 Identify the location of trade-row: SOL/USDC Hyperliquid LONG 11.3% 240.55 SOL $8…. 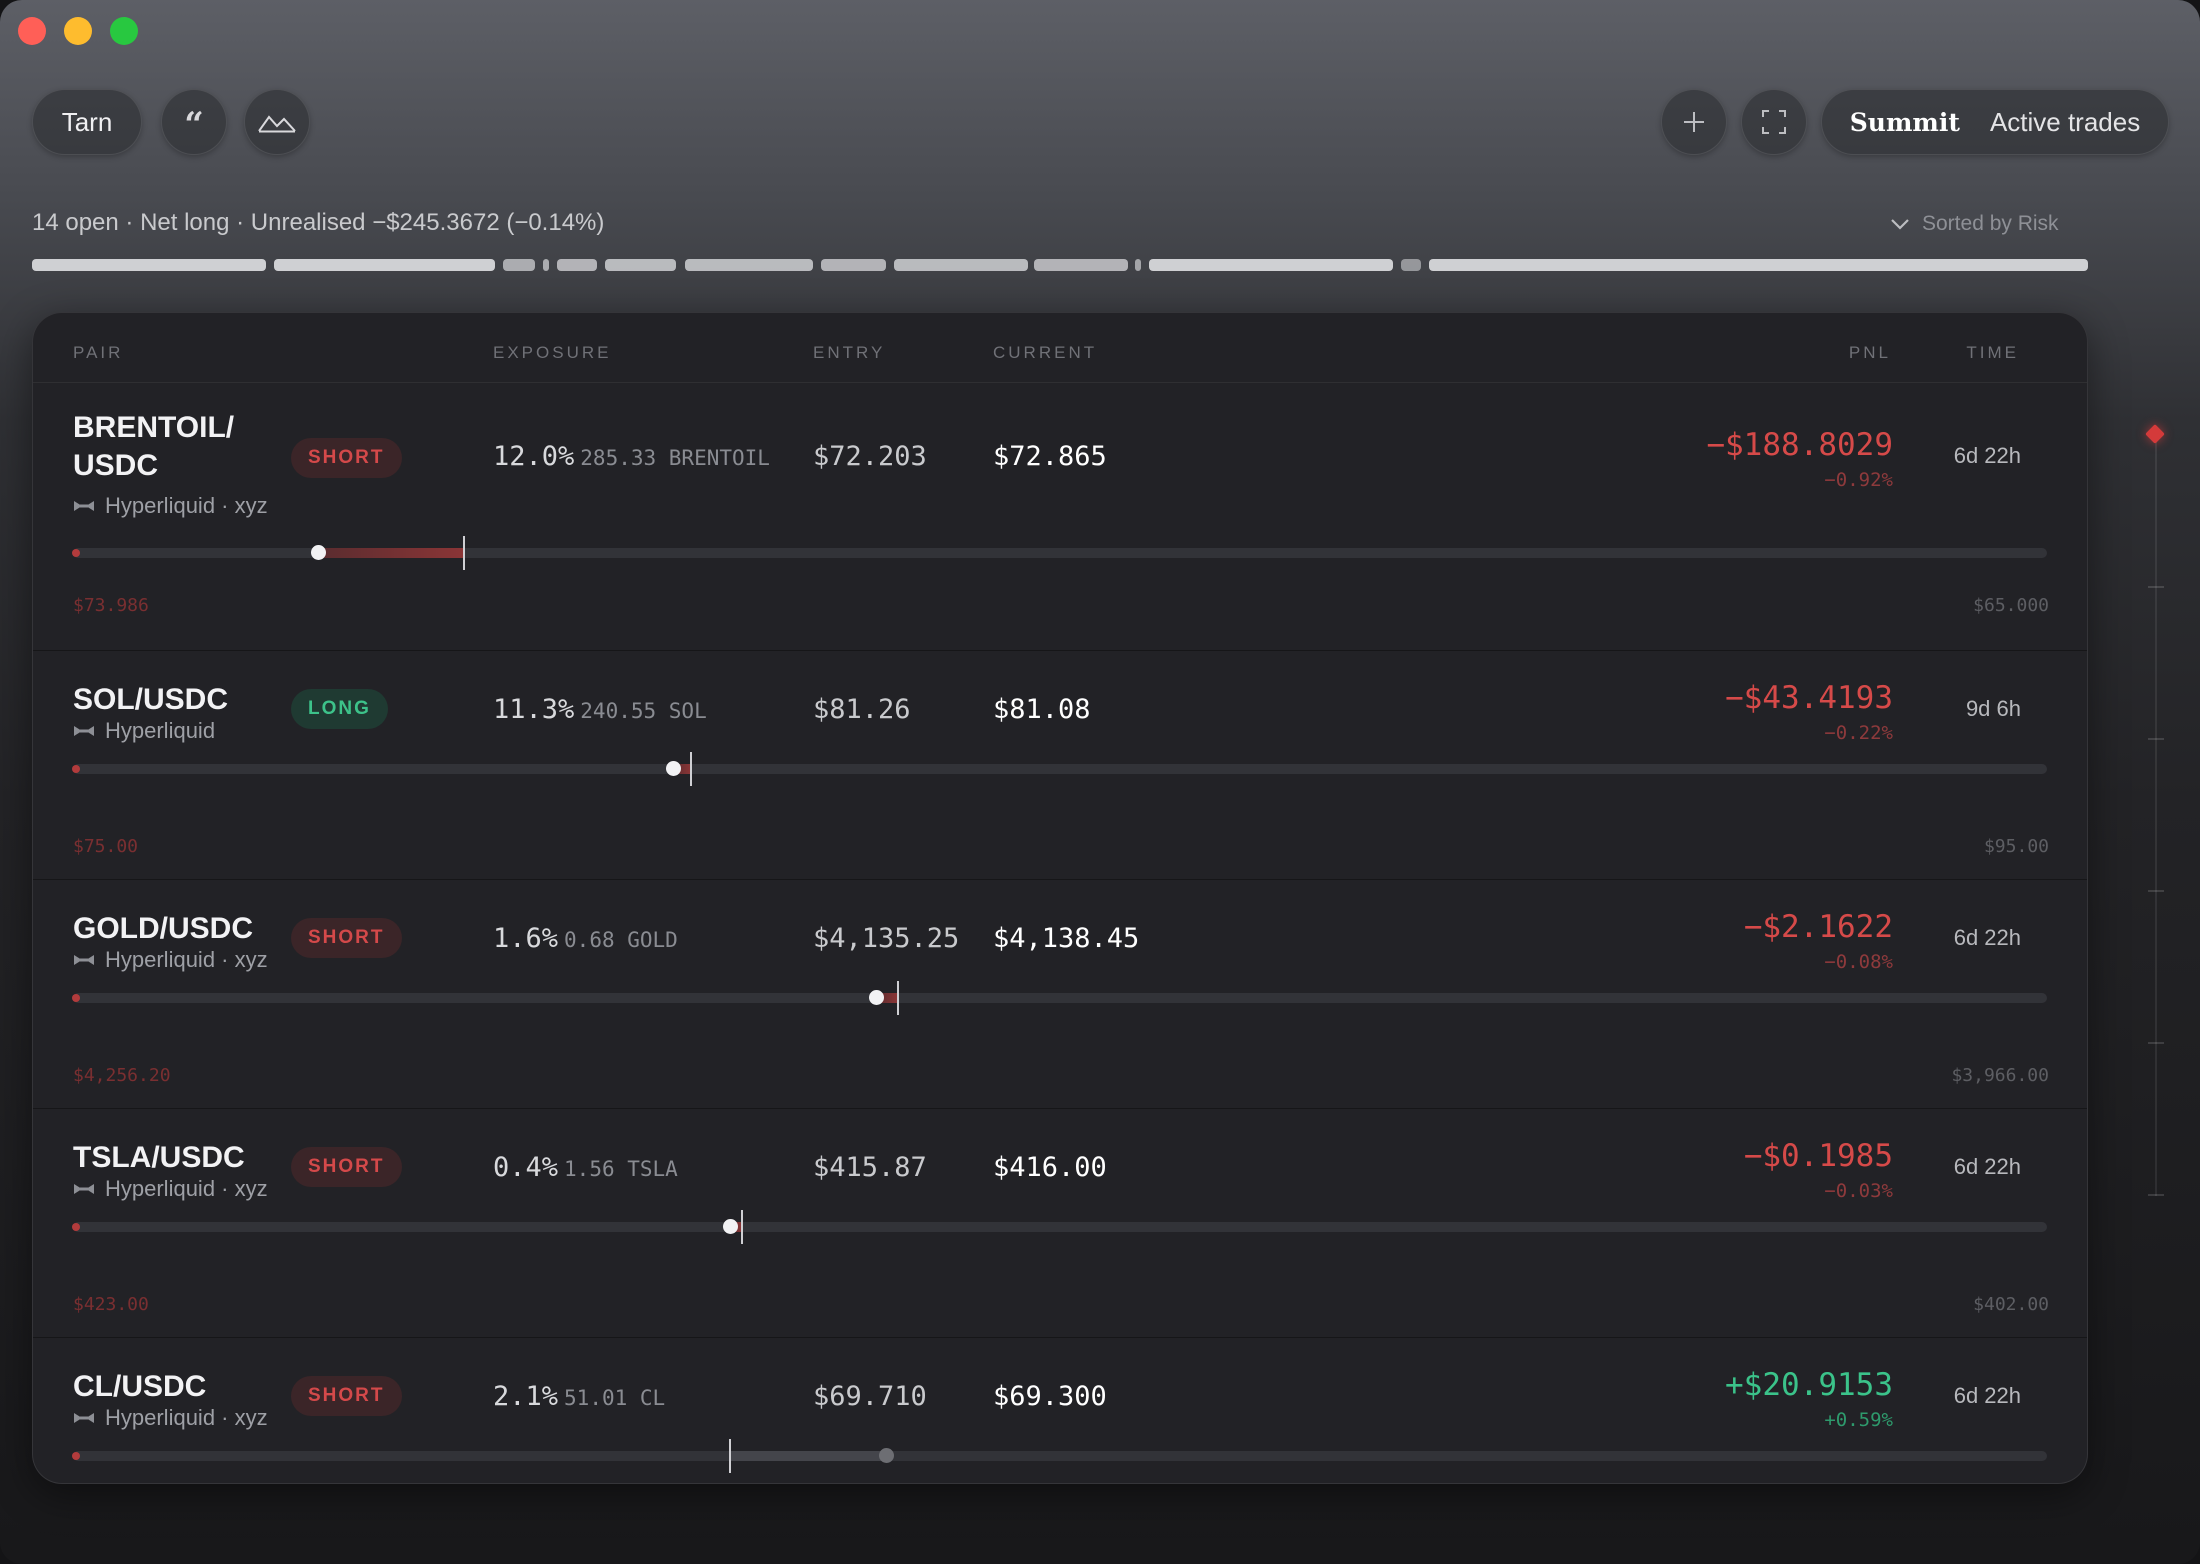
(1060, 765).